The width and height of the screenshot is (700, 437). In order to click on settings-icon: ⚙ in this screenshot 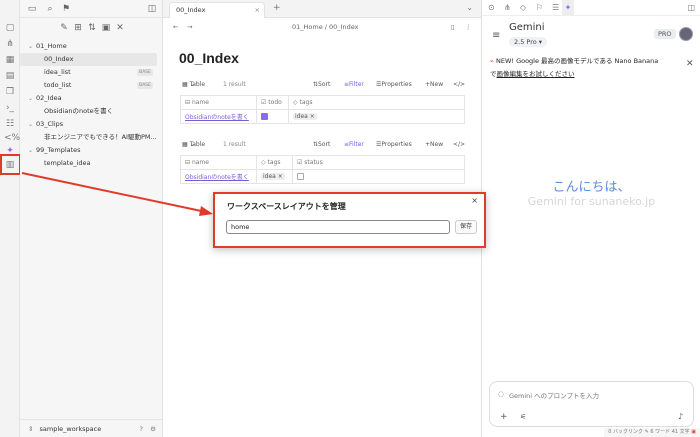, I will do `click(153, 428)`.